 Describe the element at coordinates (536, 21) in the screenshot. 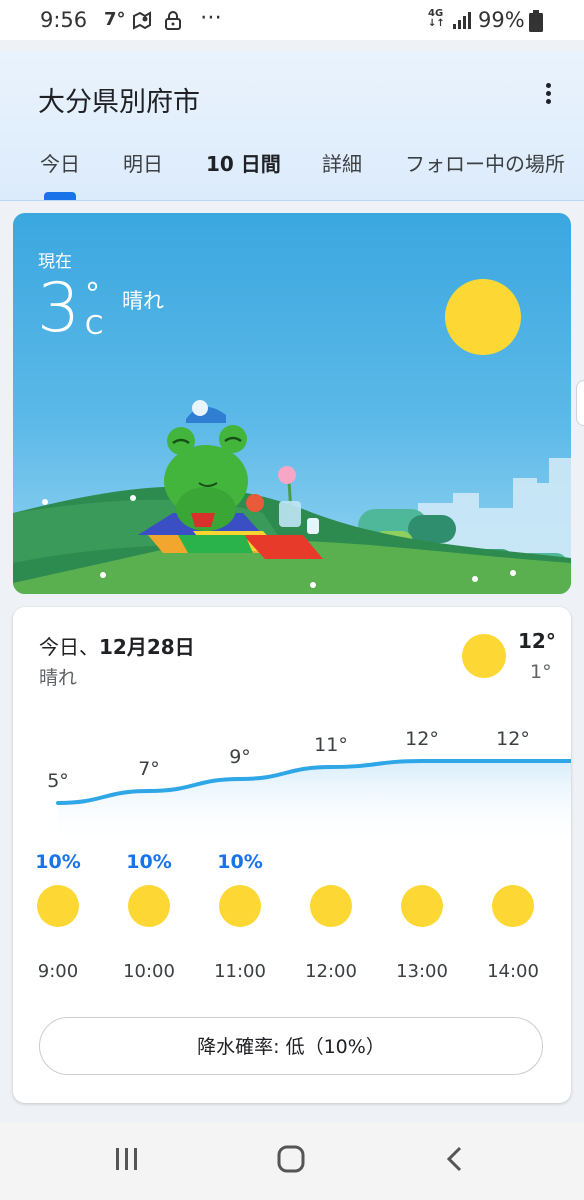

I see `battery-icon` at that location.